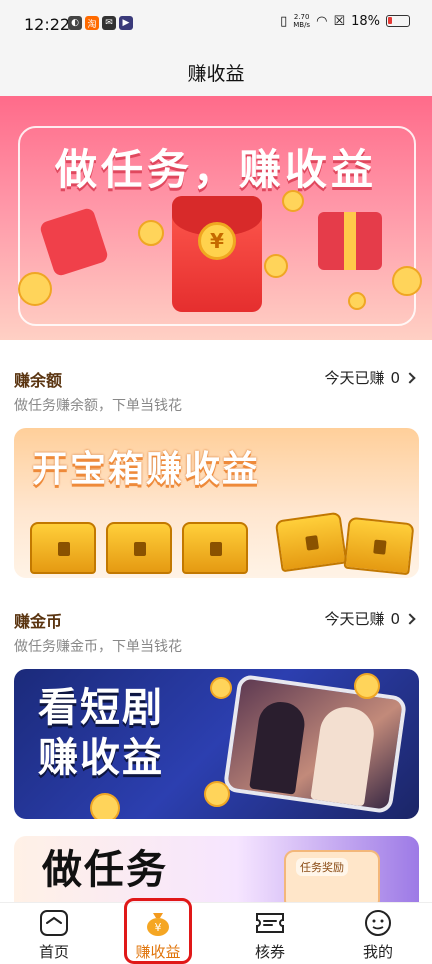 This screenshot has width=432, height=964. What do you see at coordinates (270, 933) in the screenshot?
I see `tab-coupon: 核券` at bounding box center [270, 933].